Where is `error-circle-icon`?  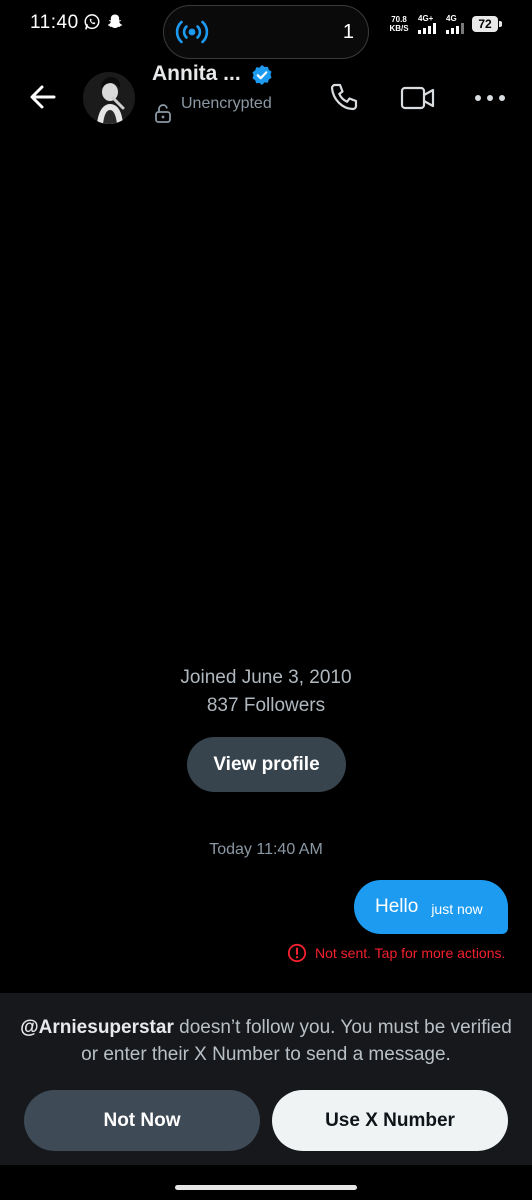
error-circle-icon is located at coordinates (297, 953).